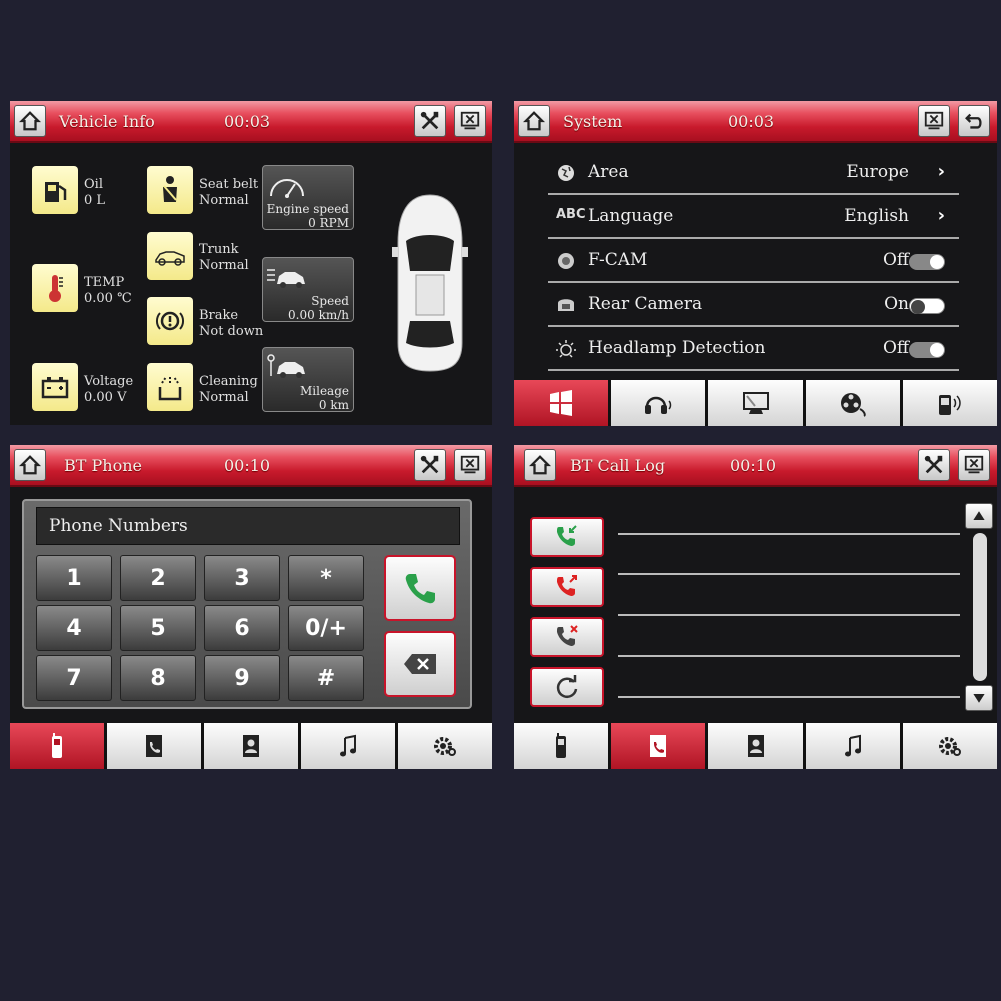  Describe the element at coordinates (74, 678) in the screenshot. I see `key-7: 7` at that location.